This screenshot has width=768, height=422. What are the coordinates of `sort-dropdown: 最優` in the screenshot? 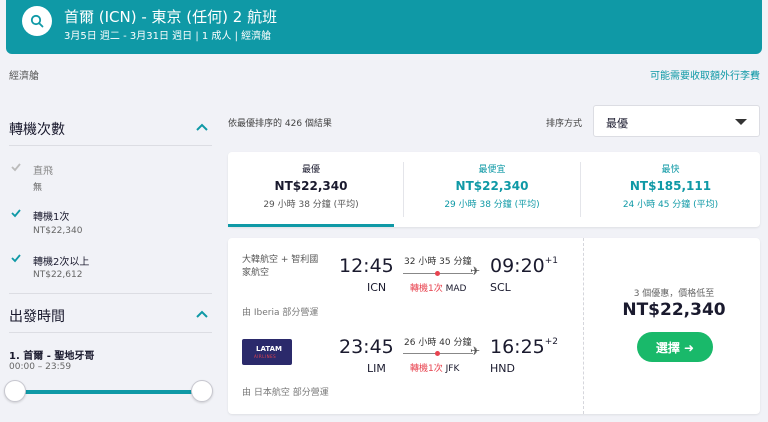 It's located at (676, 121).